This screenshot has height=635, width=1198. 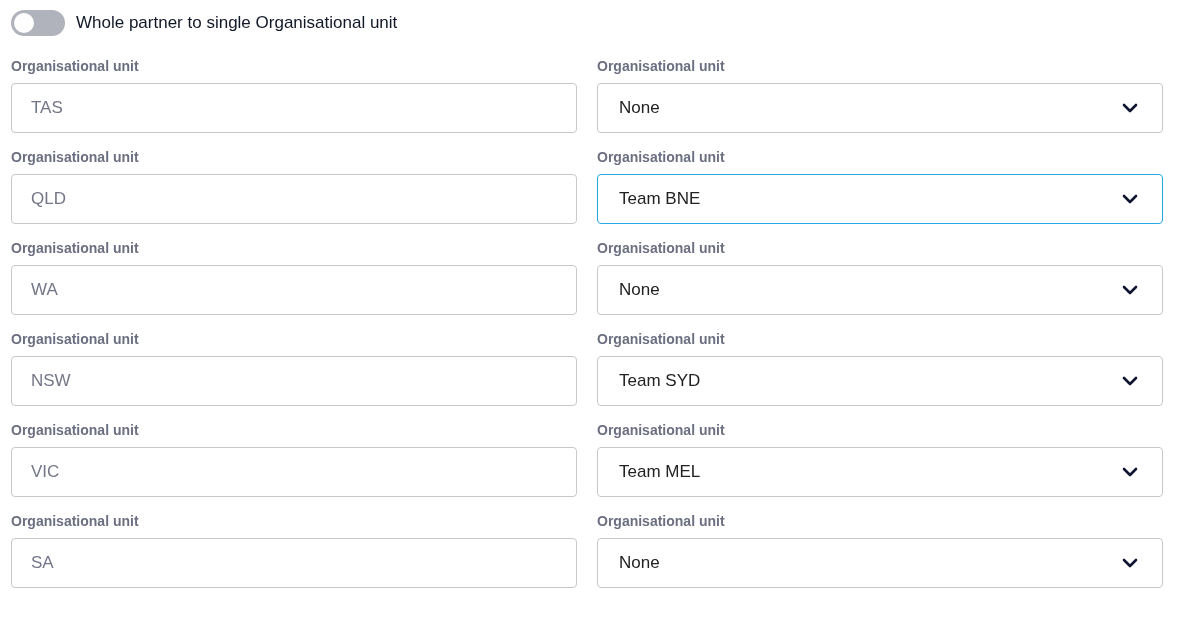 What do you see at coordinates (880, 472) in the screenshot?
I see `select-field: Team MEL` at bounding box center [880, 472].